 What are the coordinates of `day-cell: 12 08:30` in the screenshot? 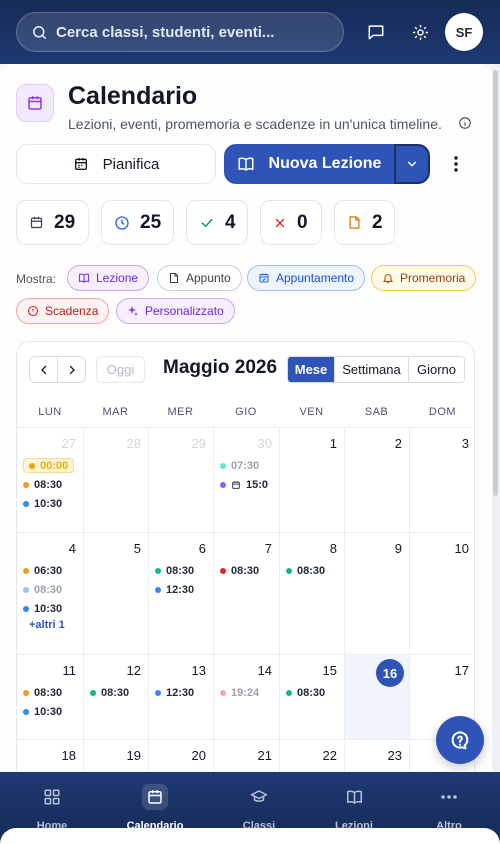 It's located at (115, 696).